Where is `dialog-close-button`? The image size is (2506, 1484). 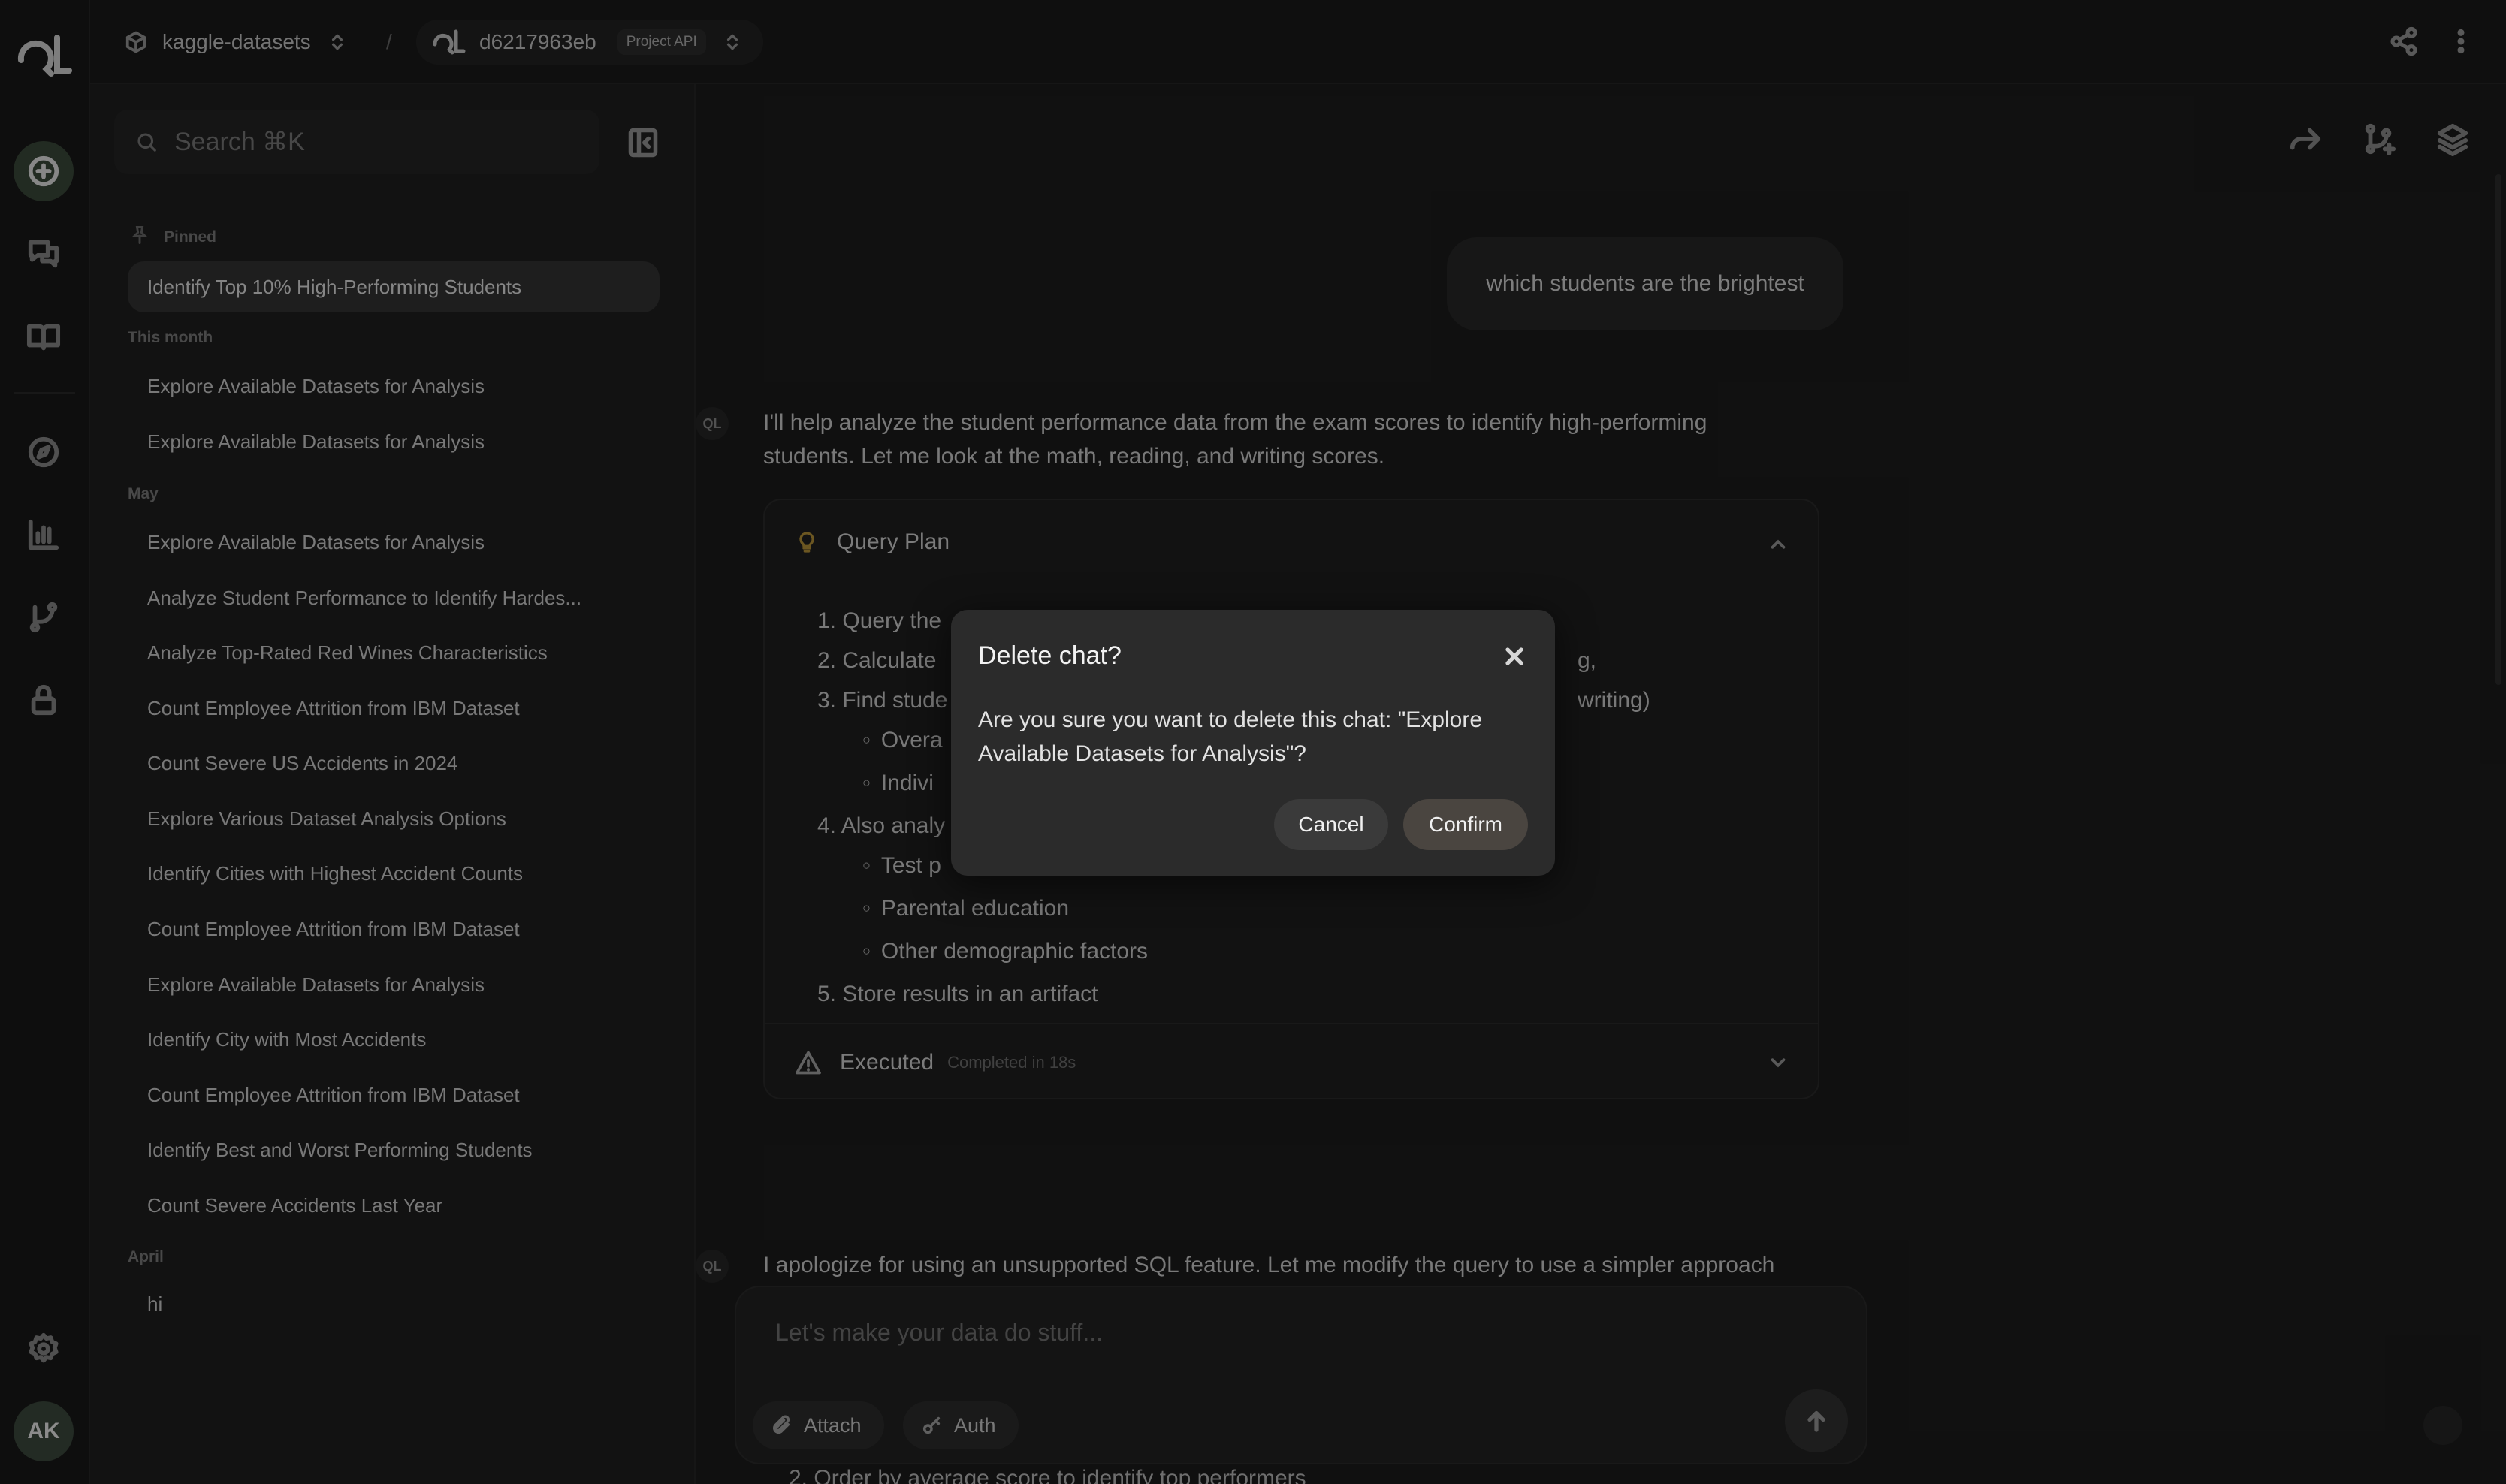
dialog-close-button is located at coordinates (1514, 656).